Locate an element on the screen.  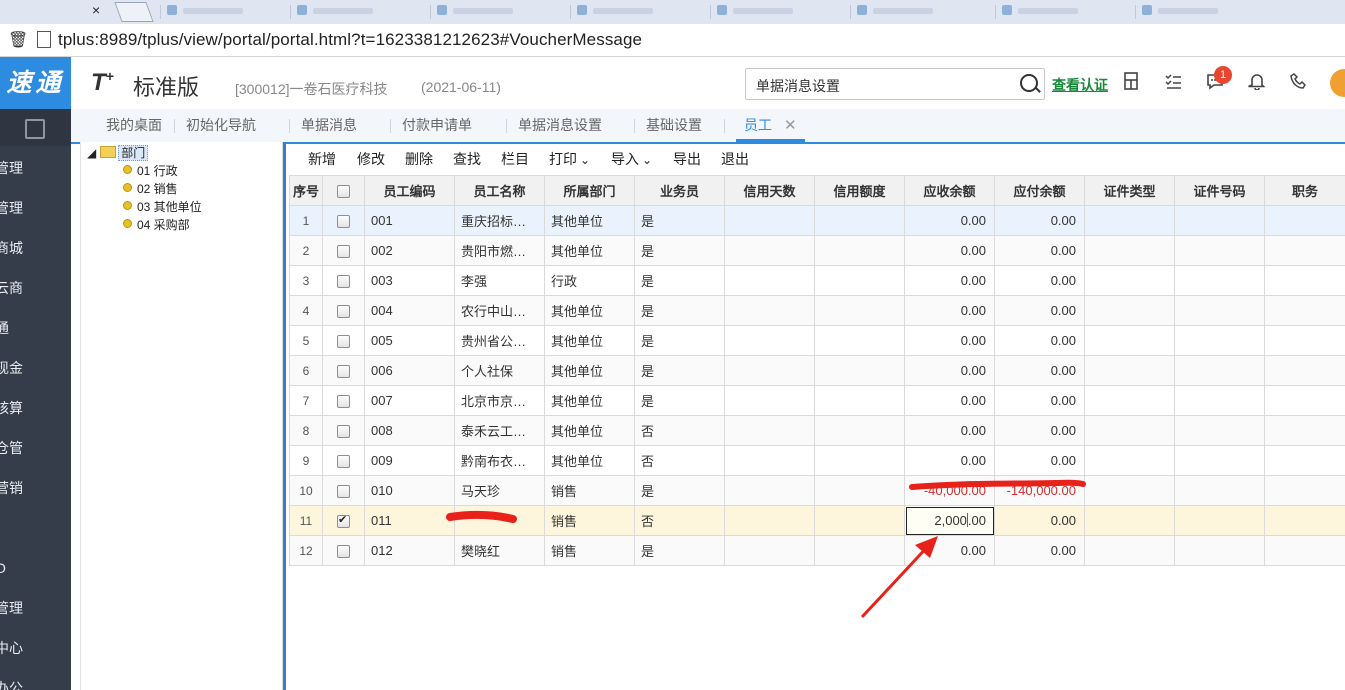
row-number: 10 is located at coordinates (306, 490).